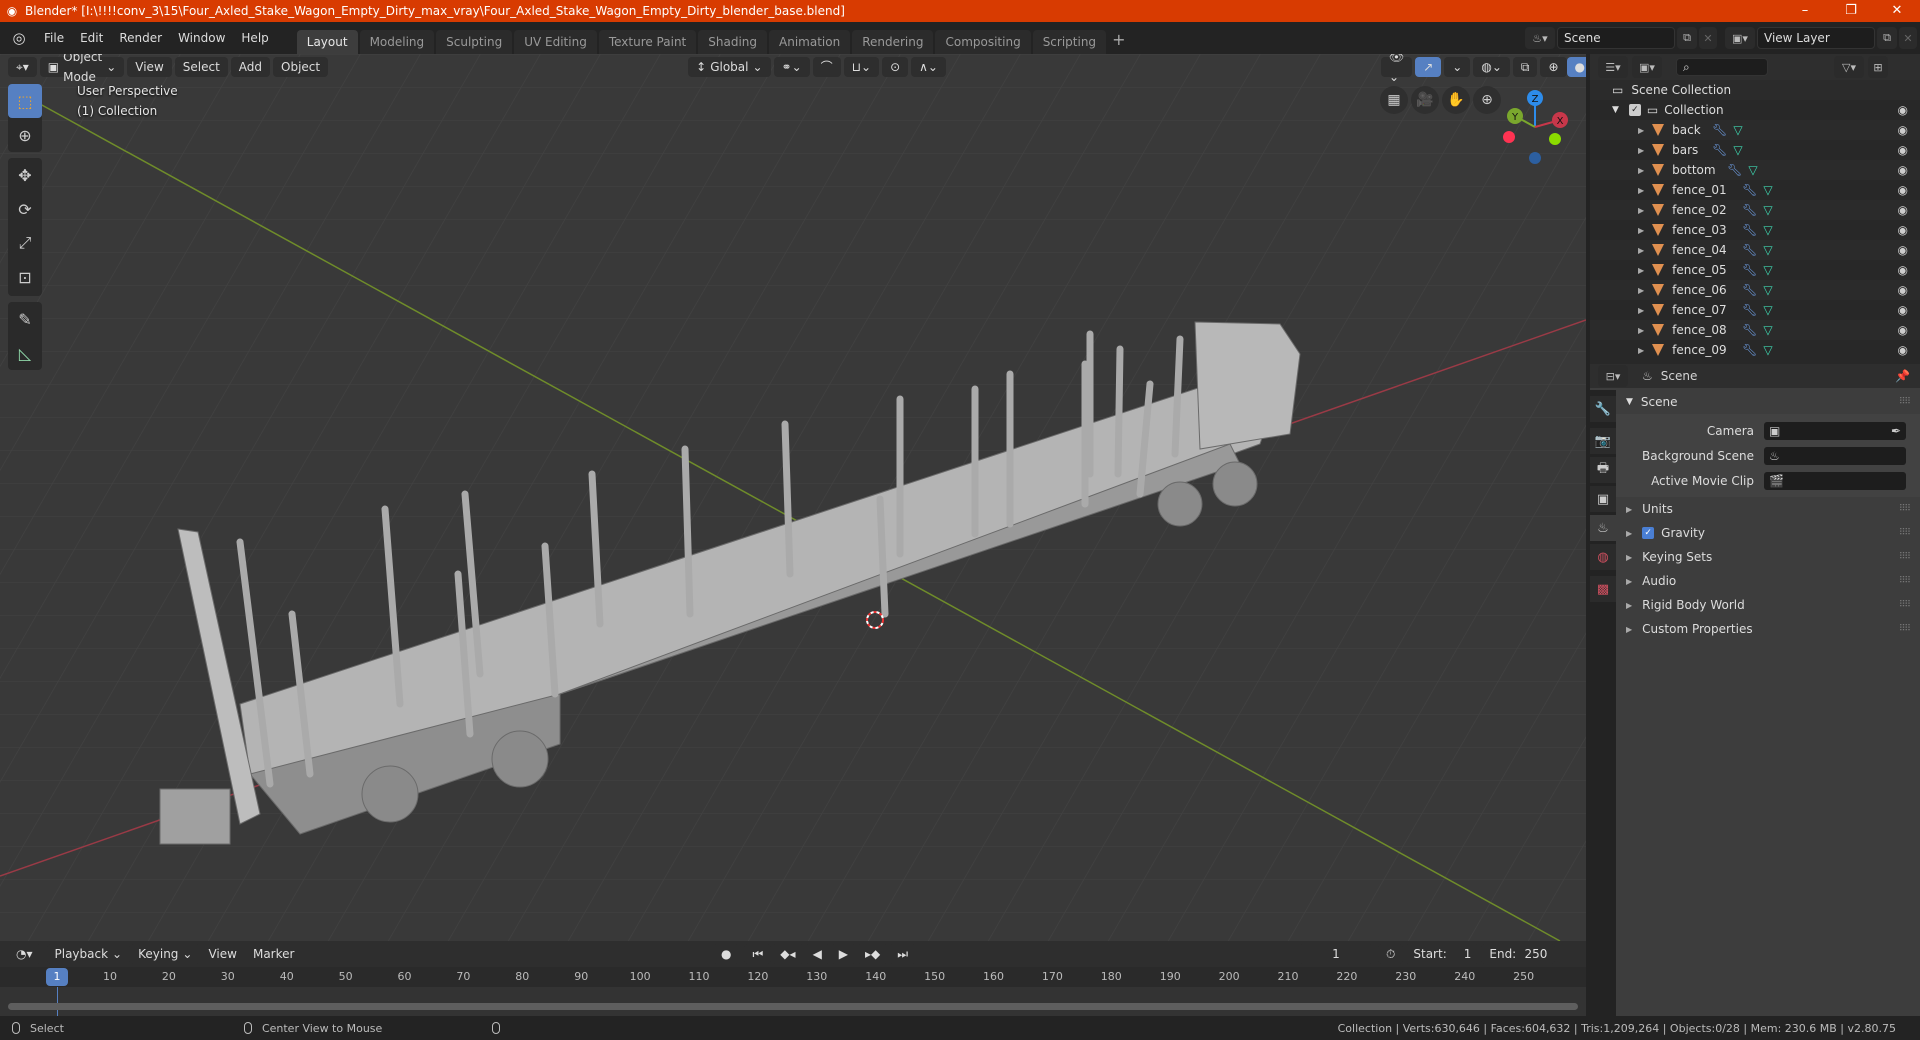 This screenshot has width=1920, height=1040. What do you see at coordinates (826, 67) in the screenshot?
I see `snap-toggle: ⌒` at bounding box center [826, 67].